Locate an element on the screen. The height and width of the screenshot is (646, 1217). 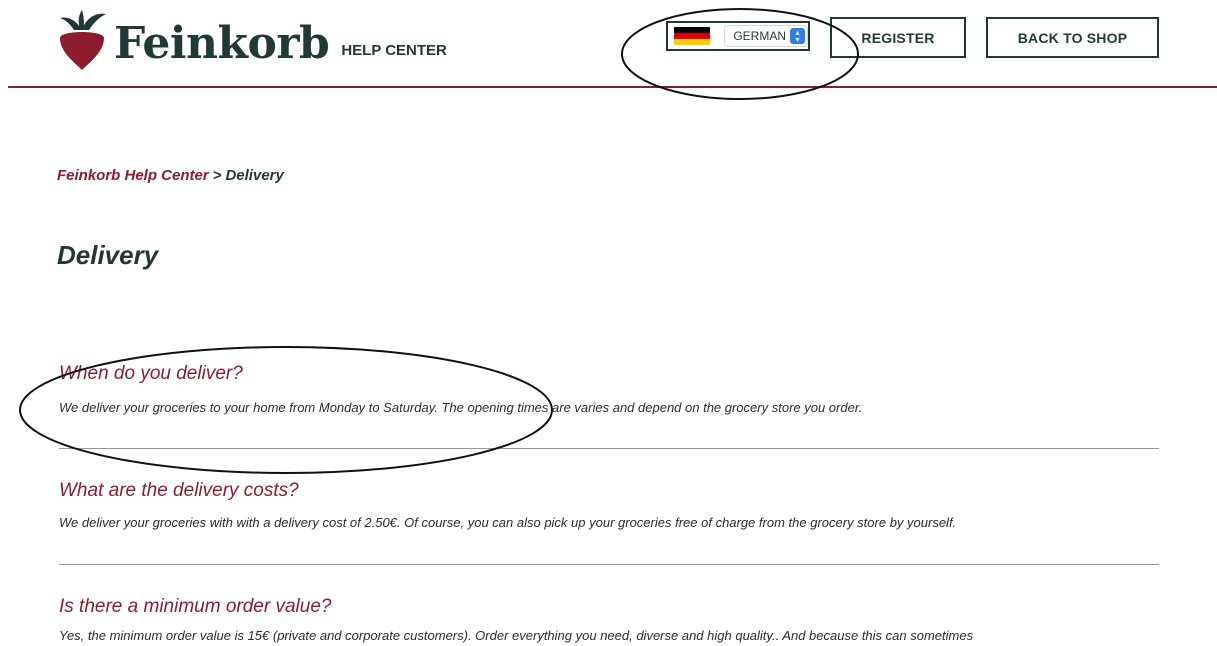
breadcrumb-current: Delivery is located at coordinates (254, 175).